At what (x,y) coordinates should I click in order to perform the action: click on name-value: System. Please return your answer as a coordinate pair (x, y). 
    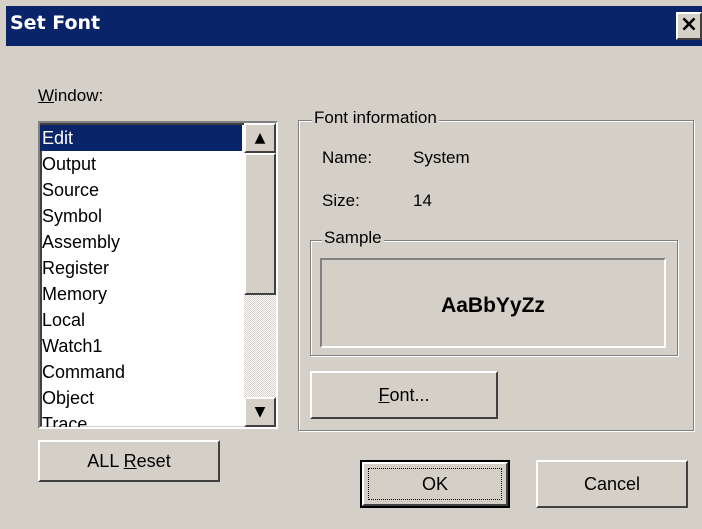
    Looking at the image, I should click on (441, 157).